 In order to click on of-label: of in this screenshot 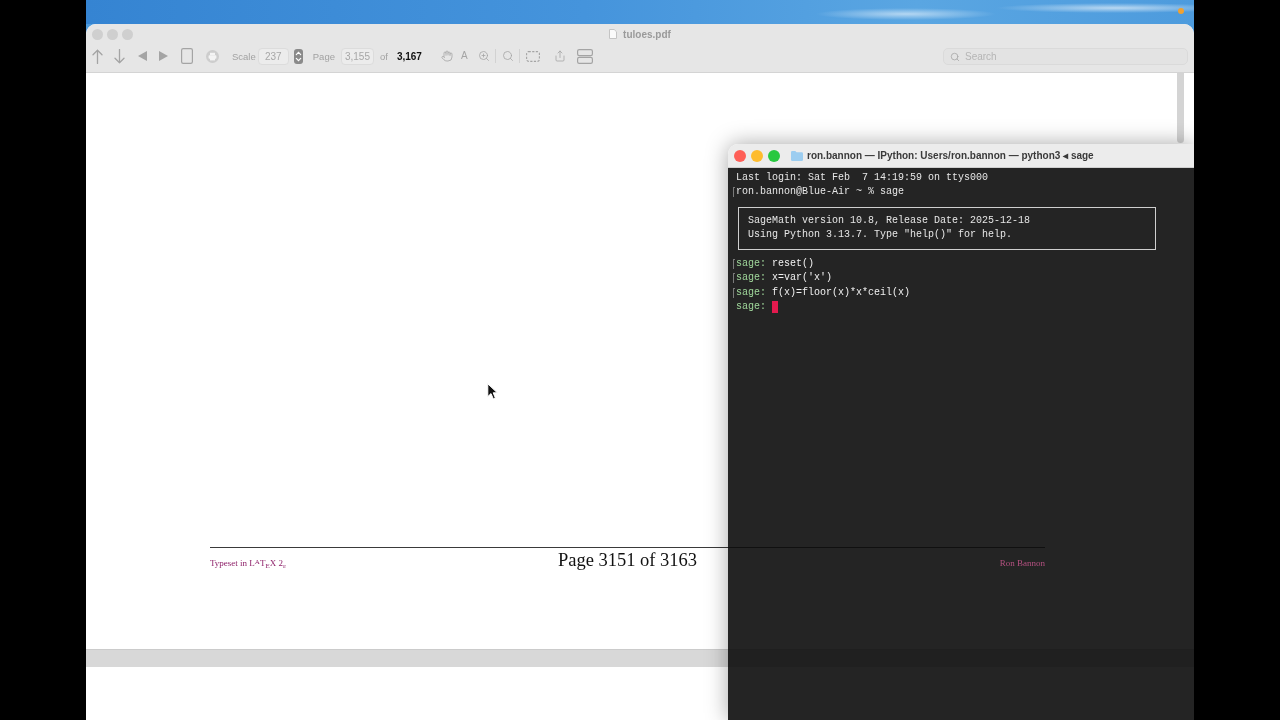, I will do `click(383, 56)`.